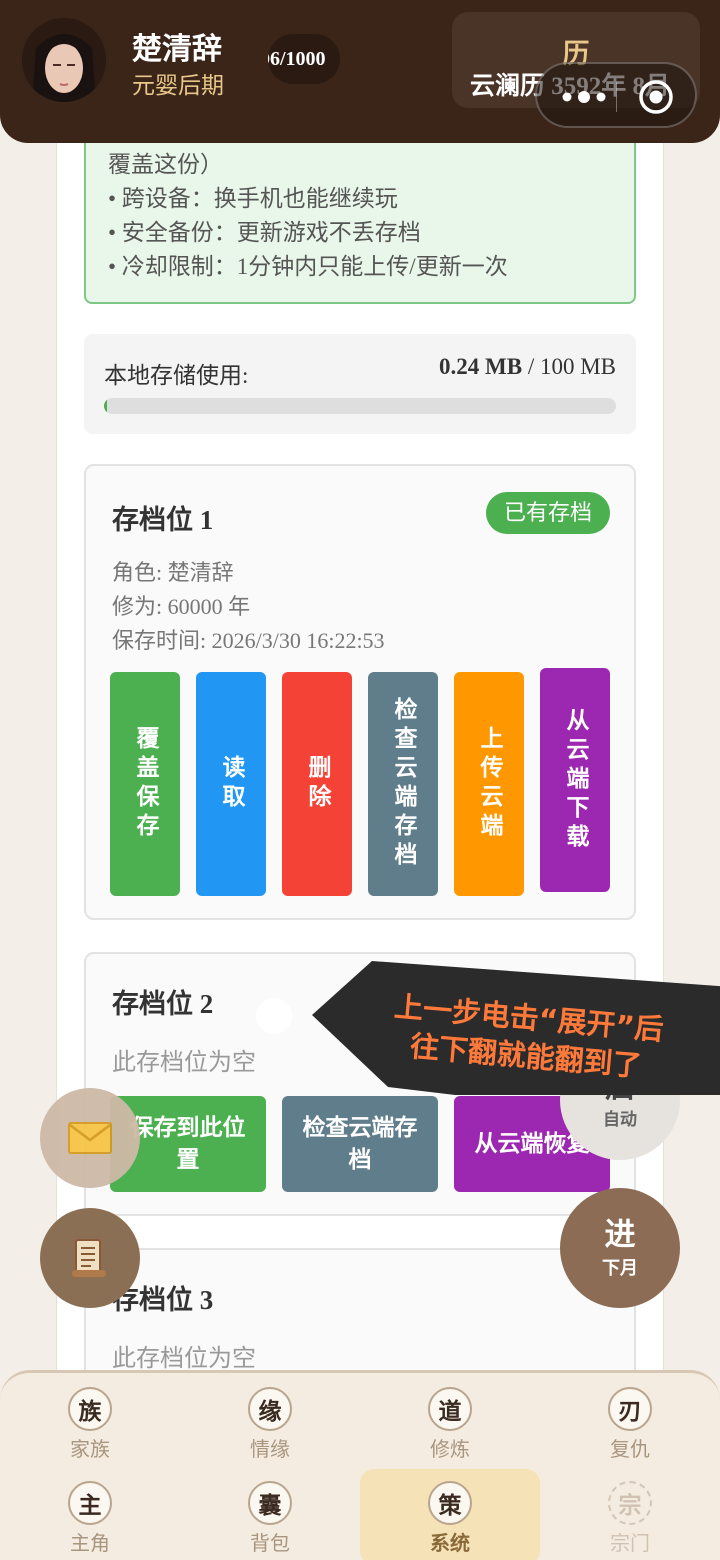  I want to click on storage-total: 100 MB, so click(577, 366).